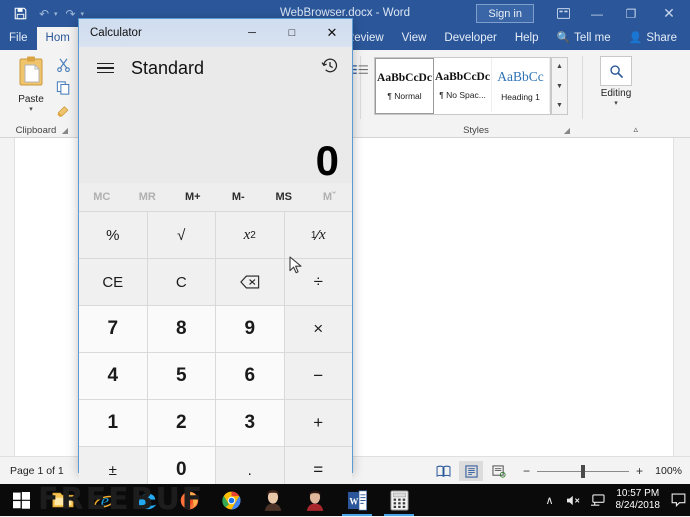  Describe the element at coordinates (148, 197) in the screenshot. I see `memory-recall-button: MR` at that location.